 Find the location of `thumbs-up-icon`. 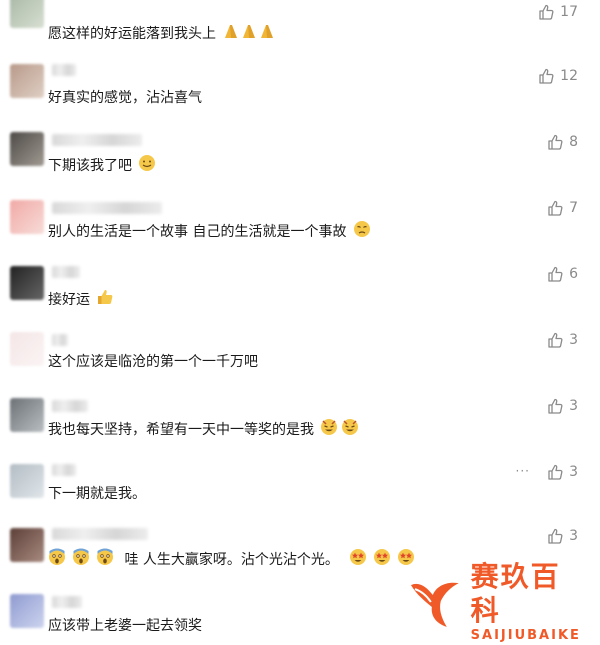

thumbs-up-icon is located at coordinates (105, 300).